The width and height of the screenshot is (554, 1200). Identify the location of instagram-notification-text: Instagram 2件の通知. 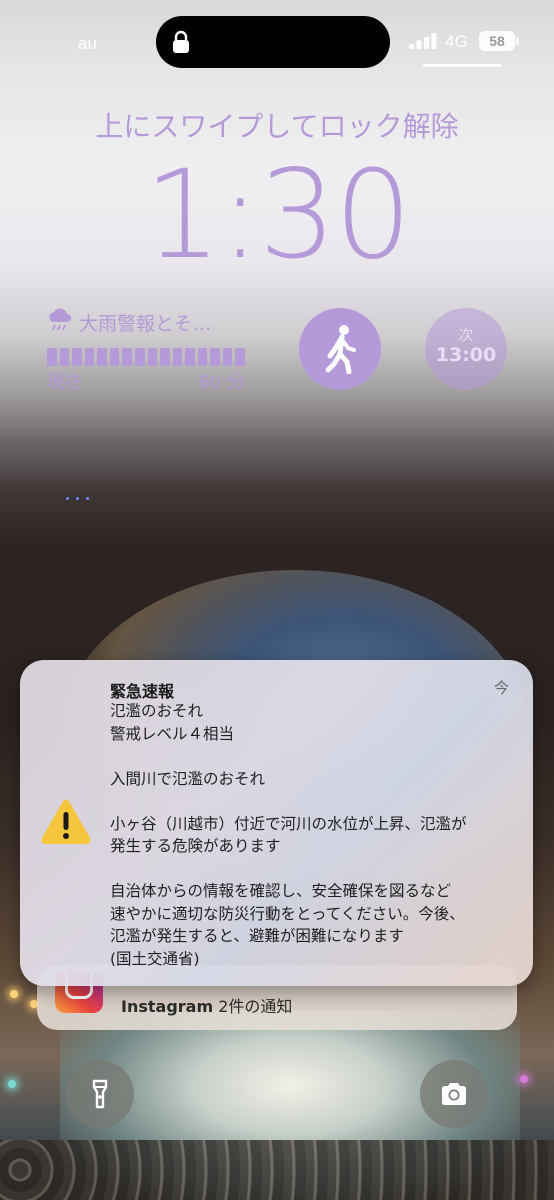
(206, 1005).